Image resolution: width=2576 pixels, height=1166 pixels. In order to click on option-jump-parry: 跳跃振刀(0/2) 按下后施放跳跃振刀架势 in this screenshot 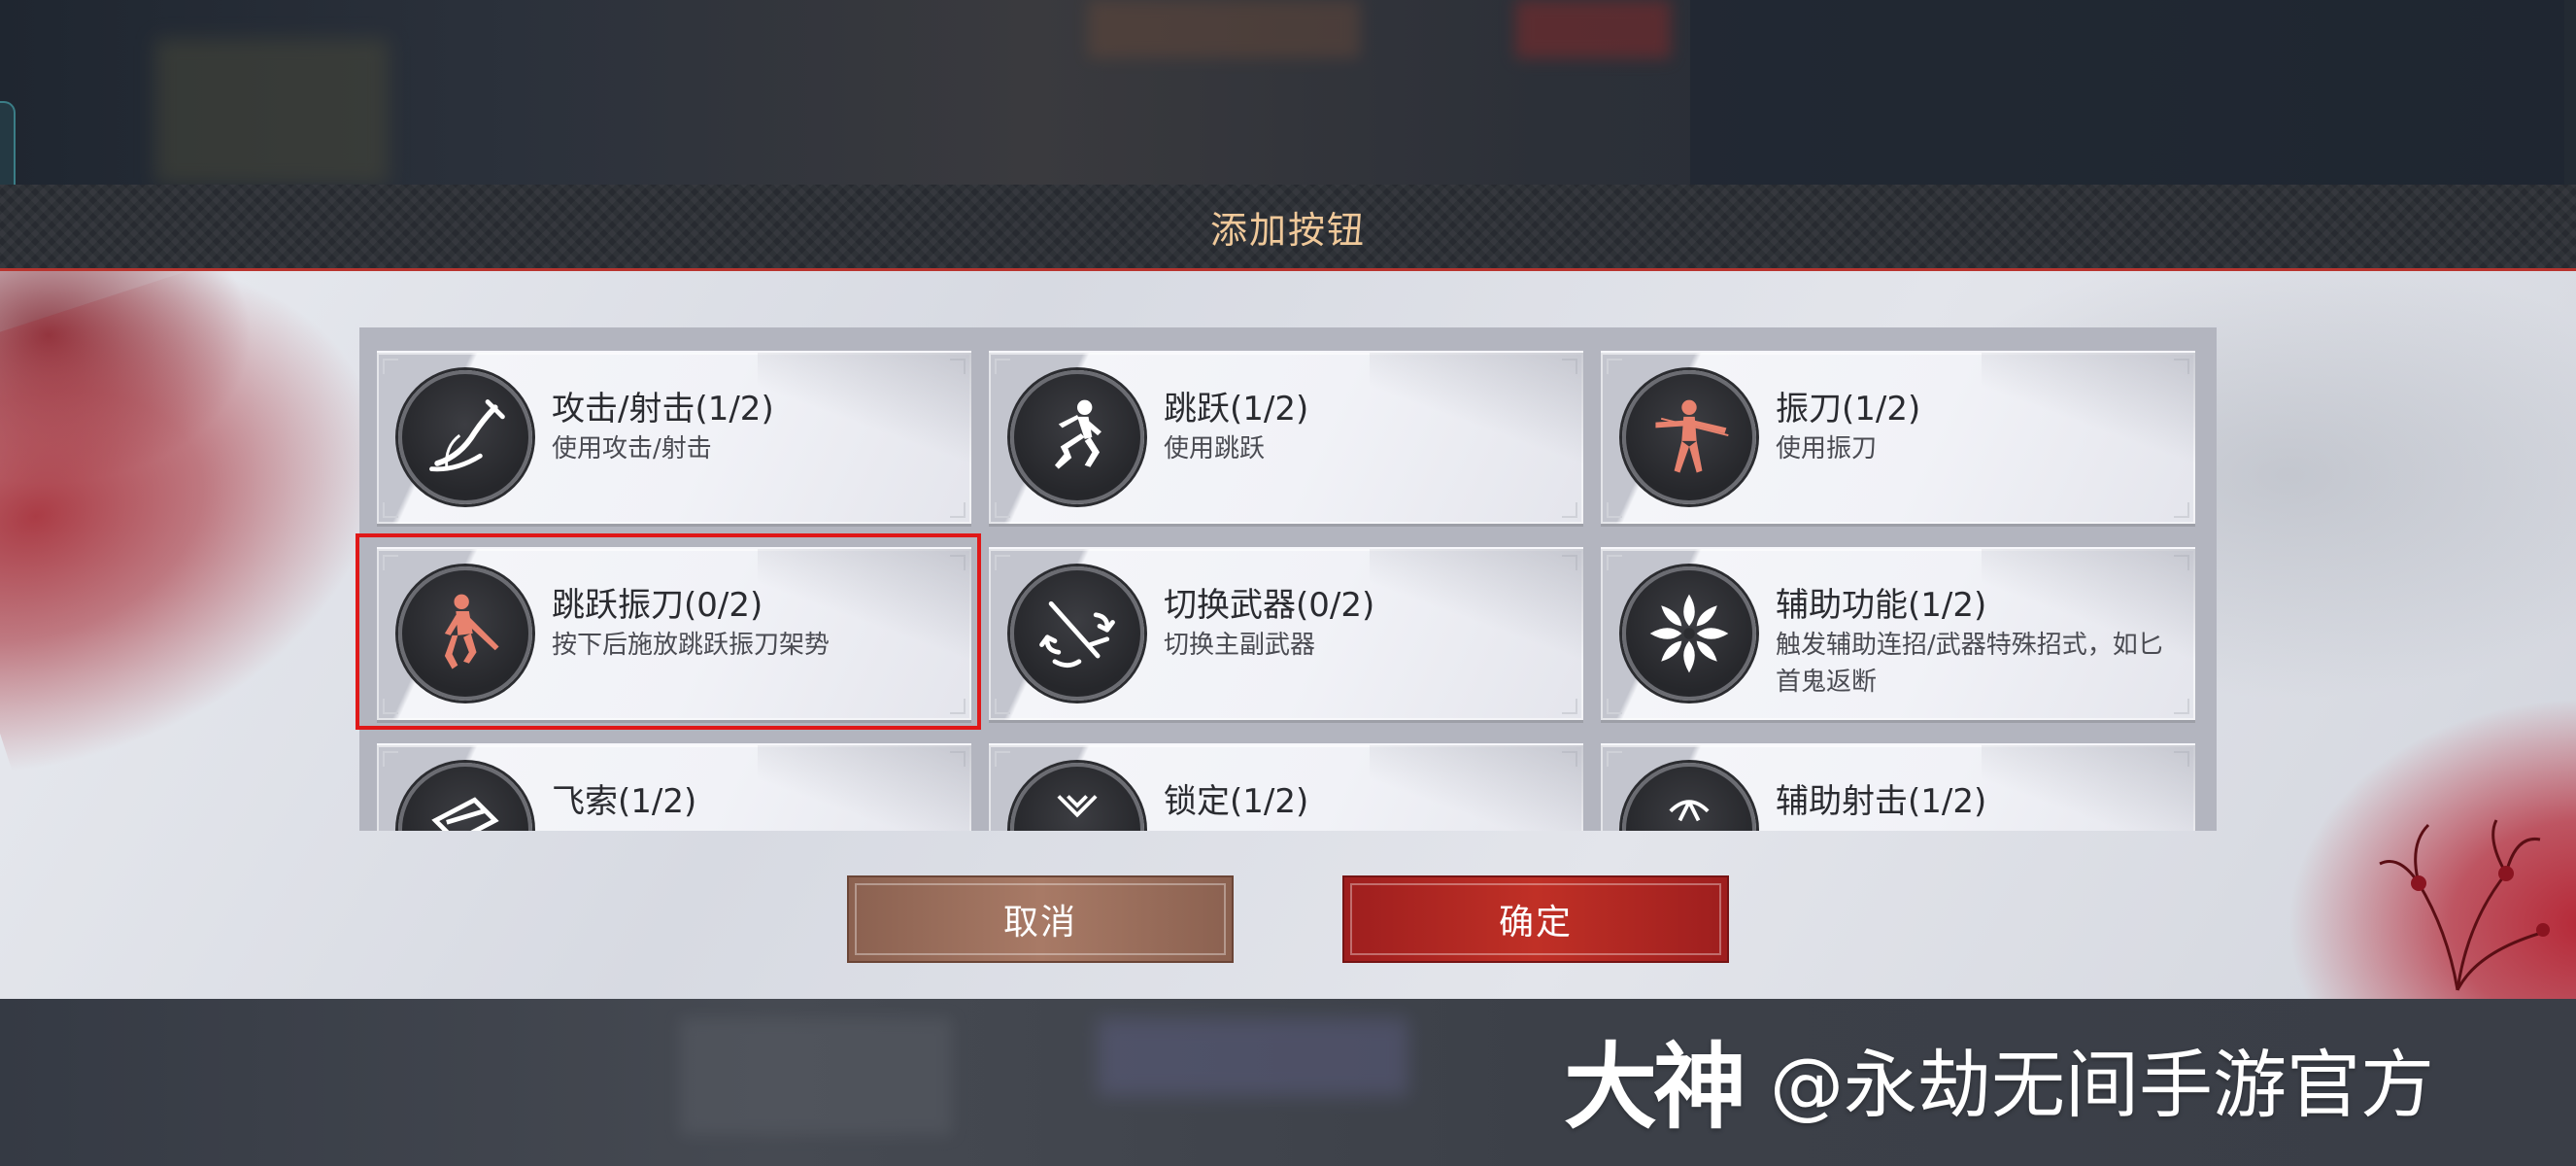, I will do `click(674, 633)`.